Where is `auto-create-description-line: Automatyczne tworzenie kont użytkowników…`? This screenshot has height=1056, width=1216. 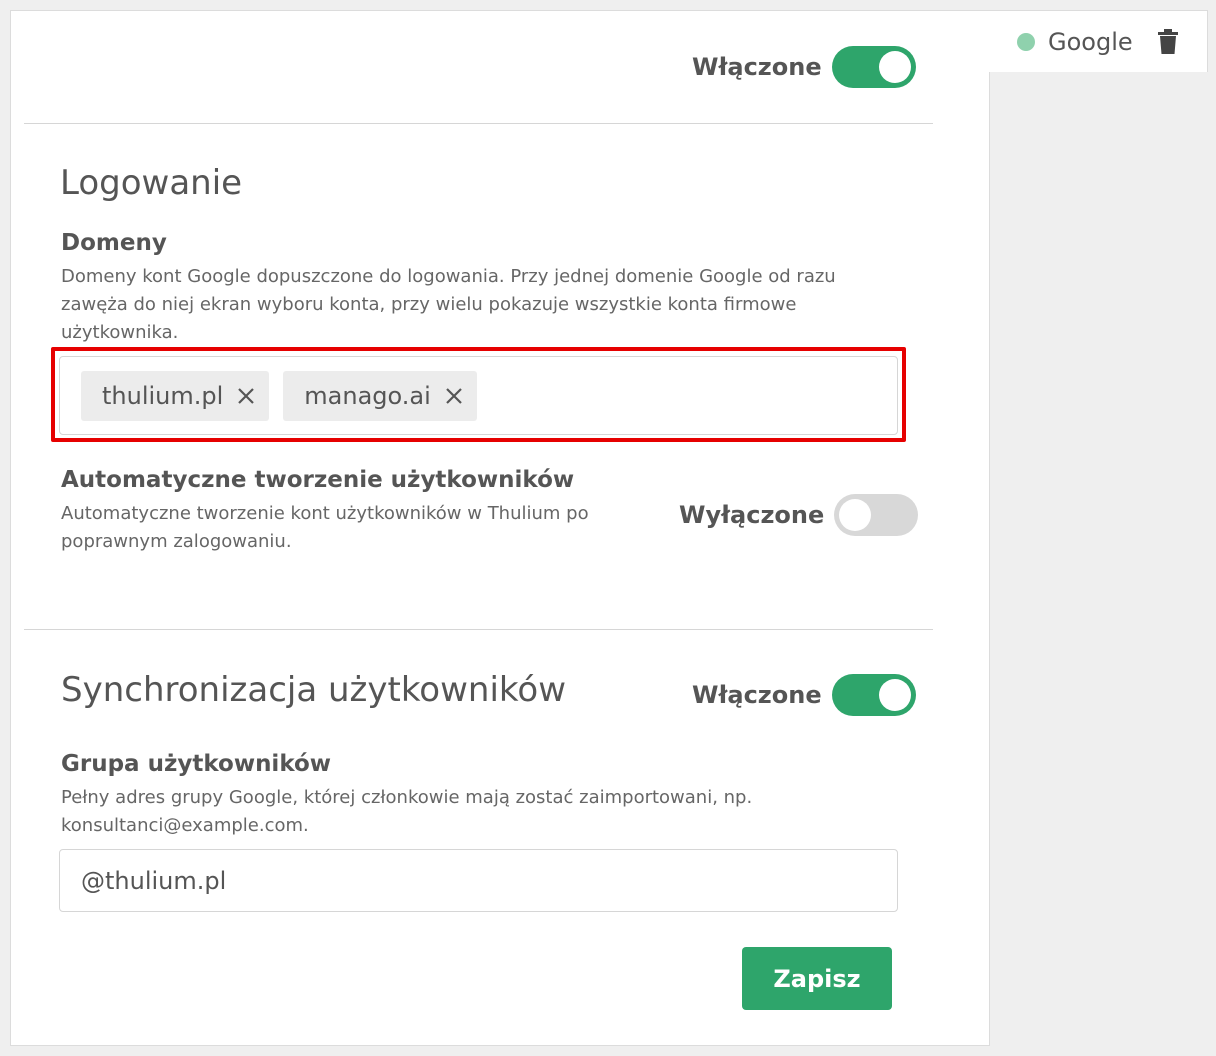
auto-create-description-line: Automatyczne tworzenie kont użytkowników… is located at coordinates (325, 513).